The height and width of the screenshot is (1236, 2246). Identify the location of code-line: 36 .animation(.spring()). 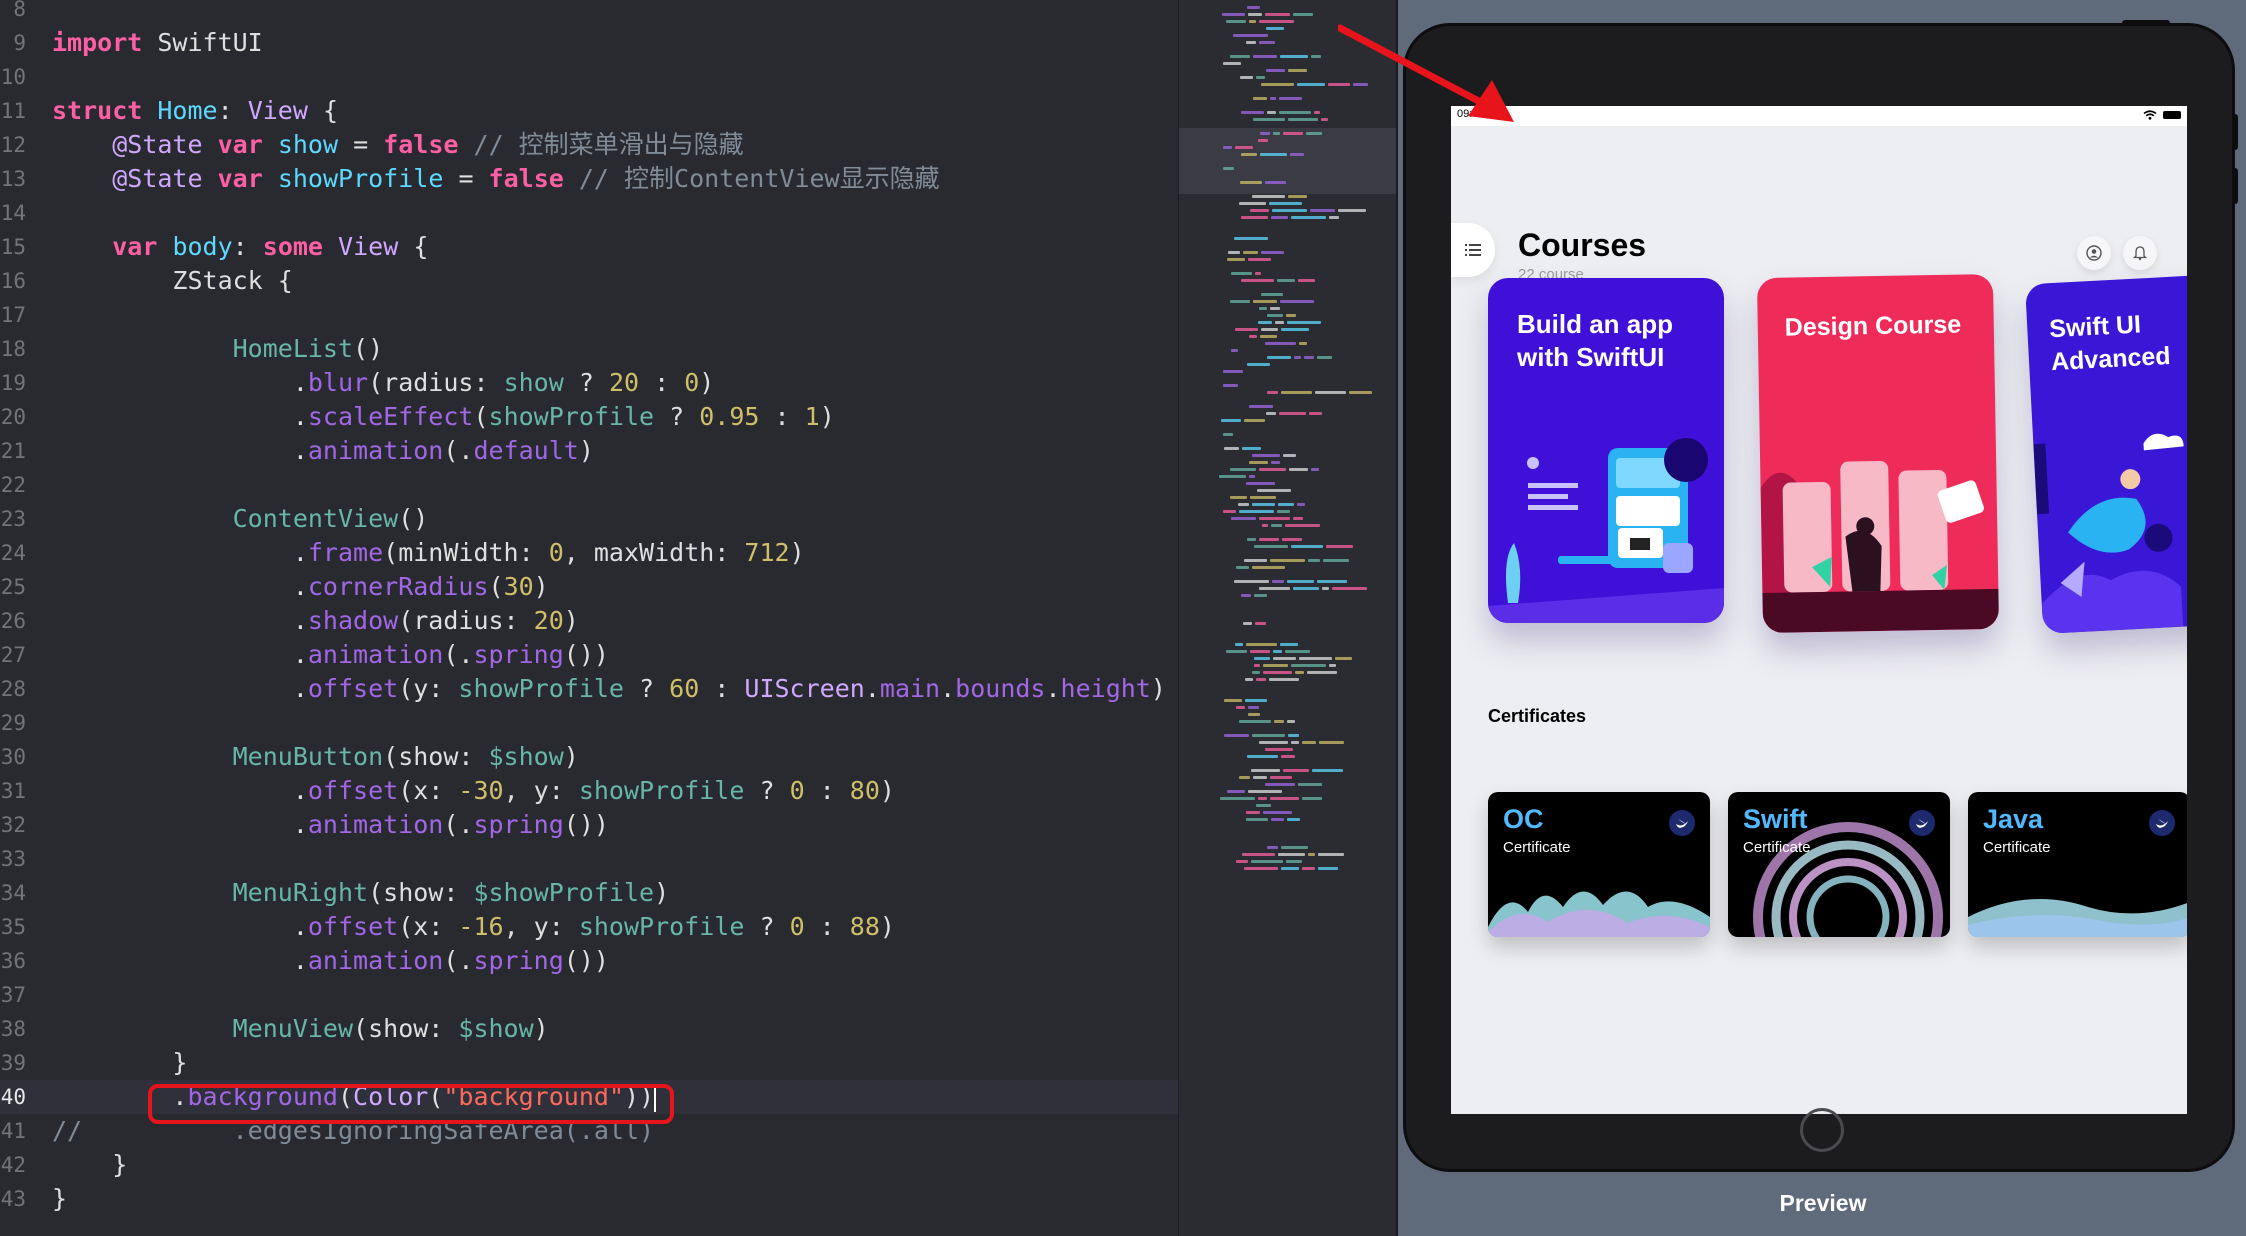
(589, 961).